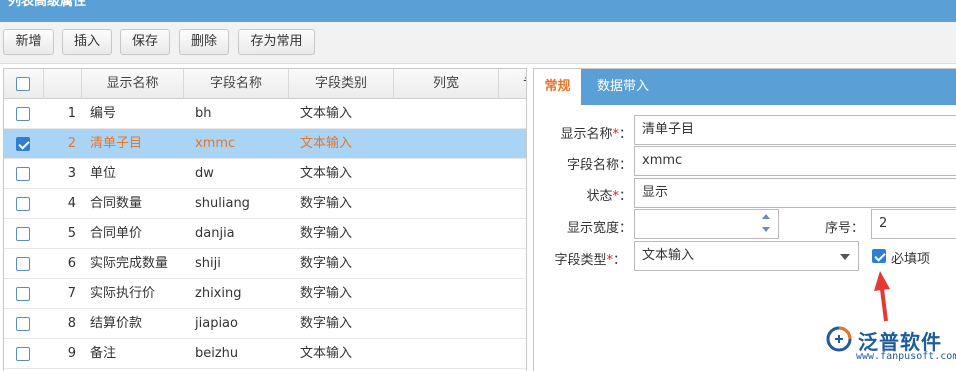 This screenshot has width=956, height=371. I want to click on status-label-text: 状态, so click(599, 196).